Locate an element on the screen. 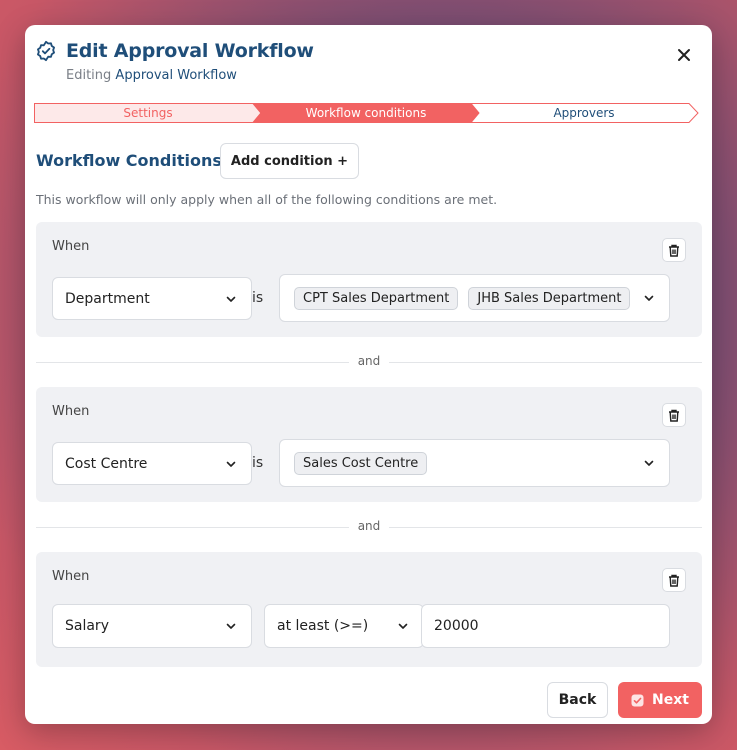 This screenshot has height=750, width=737. check-square-icon is located at coordinates (637, 700).